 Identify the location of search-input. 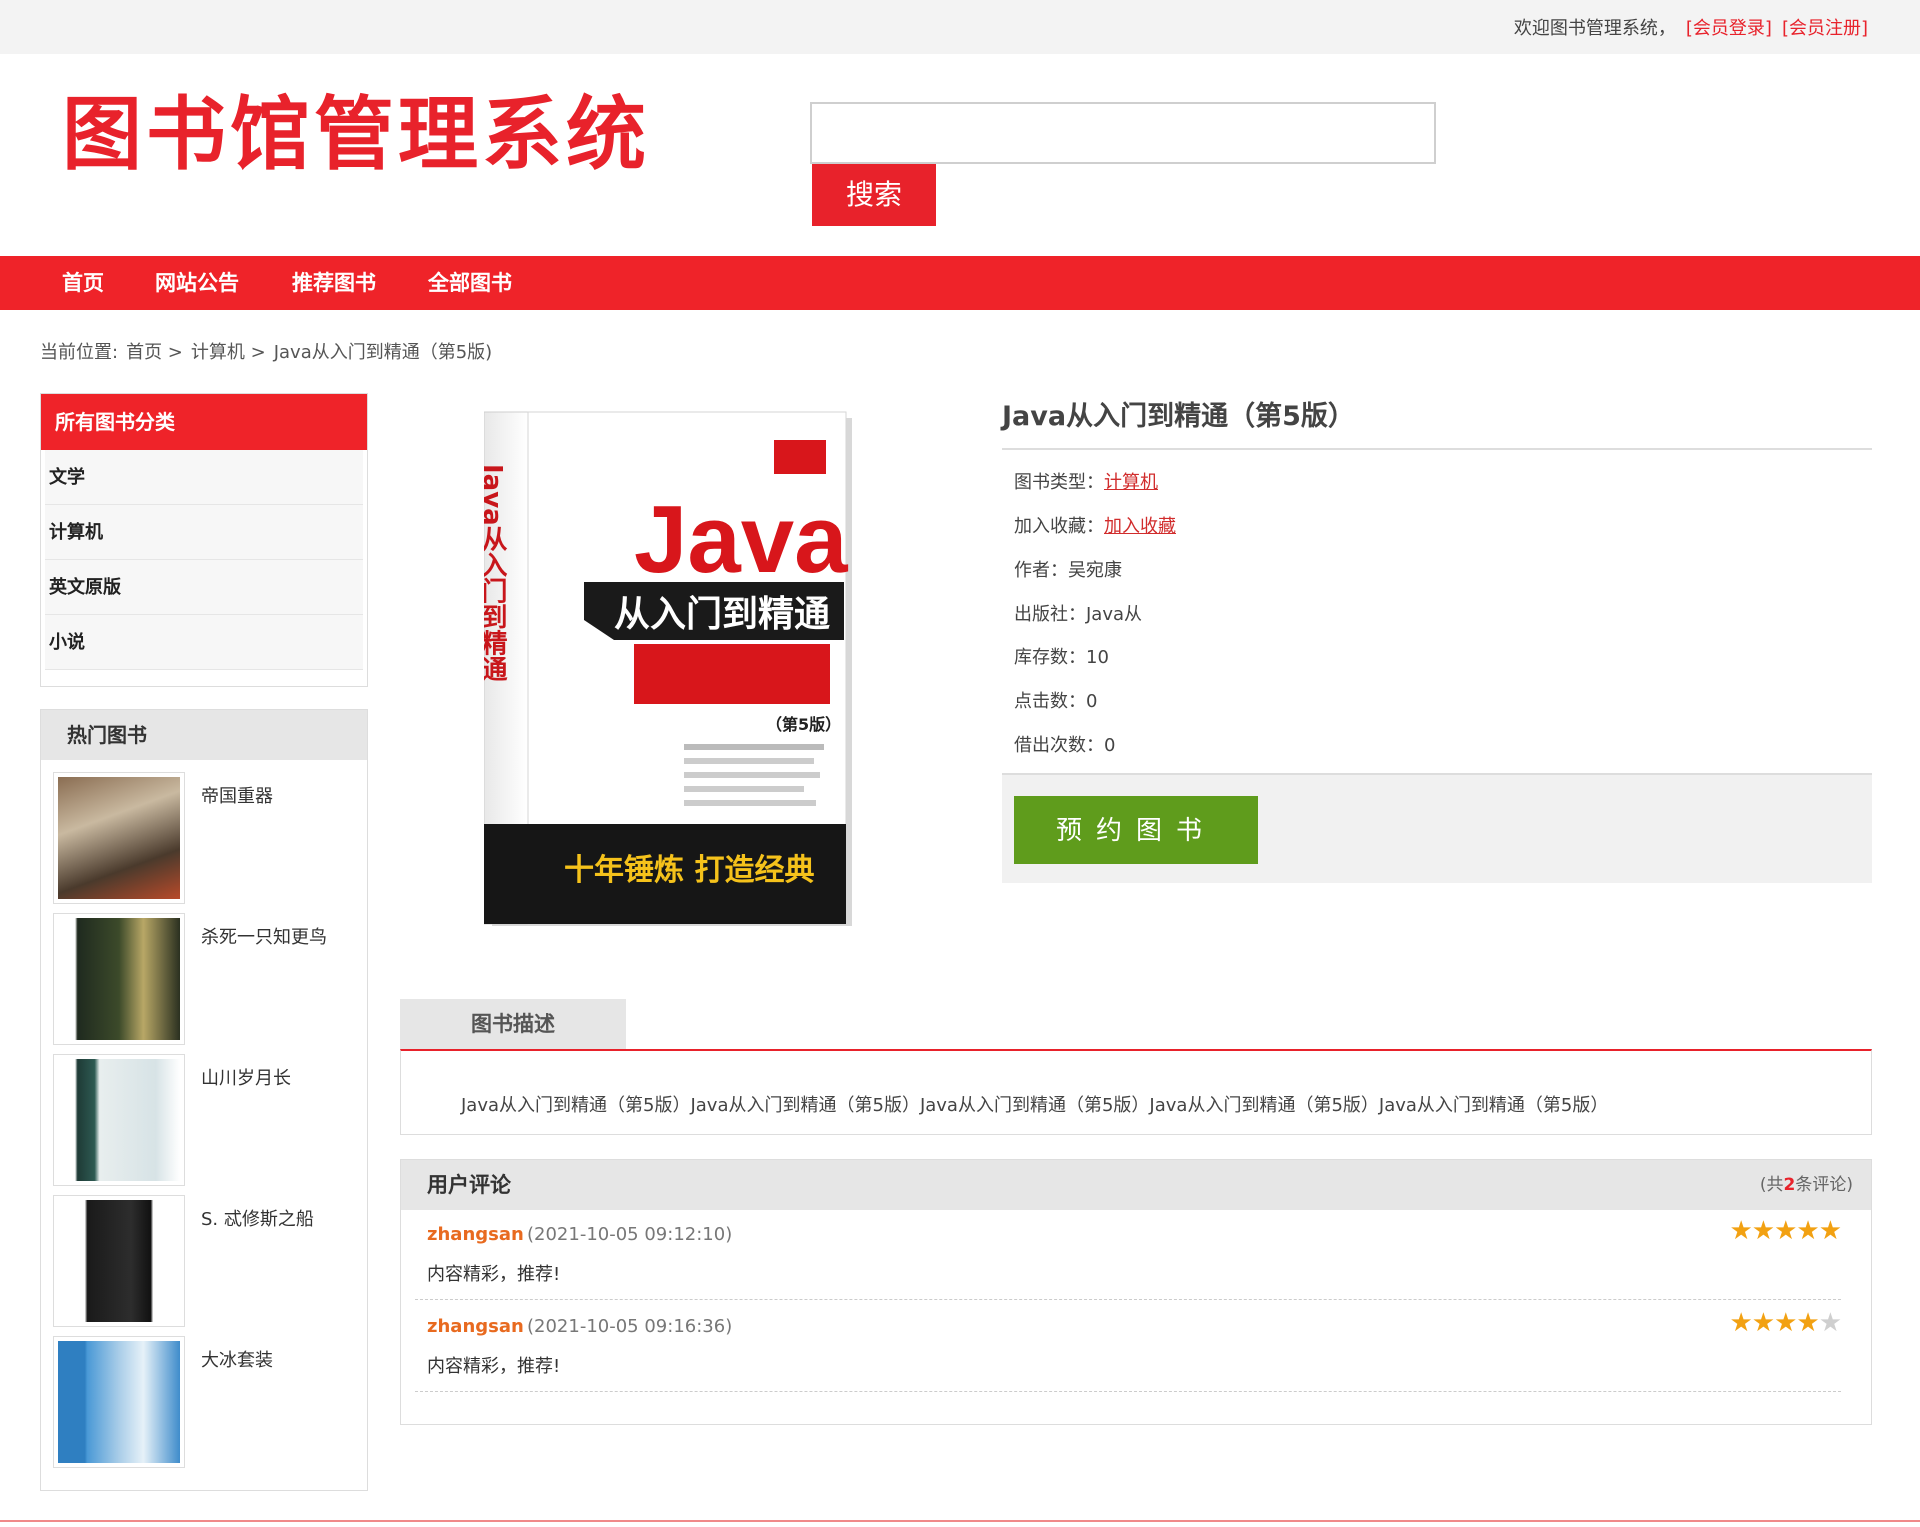
(1123, 133).